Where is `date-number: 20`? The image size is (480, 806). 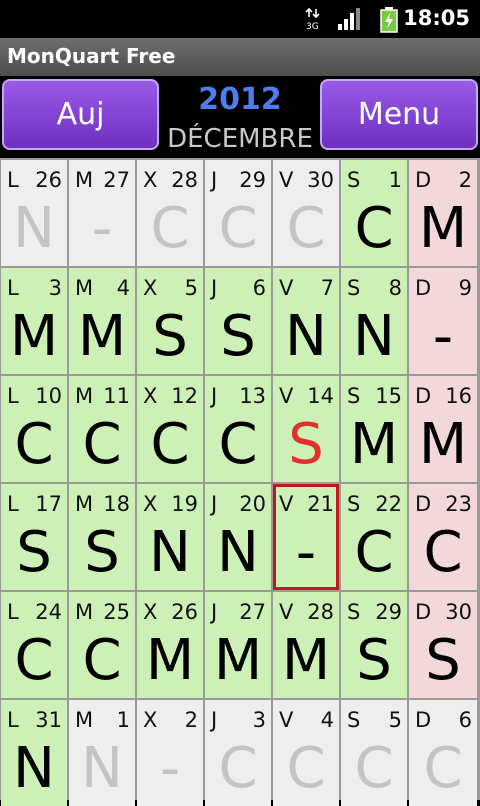 date-number: 20 is located at coordinates (252, 504).